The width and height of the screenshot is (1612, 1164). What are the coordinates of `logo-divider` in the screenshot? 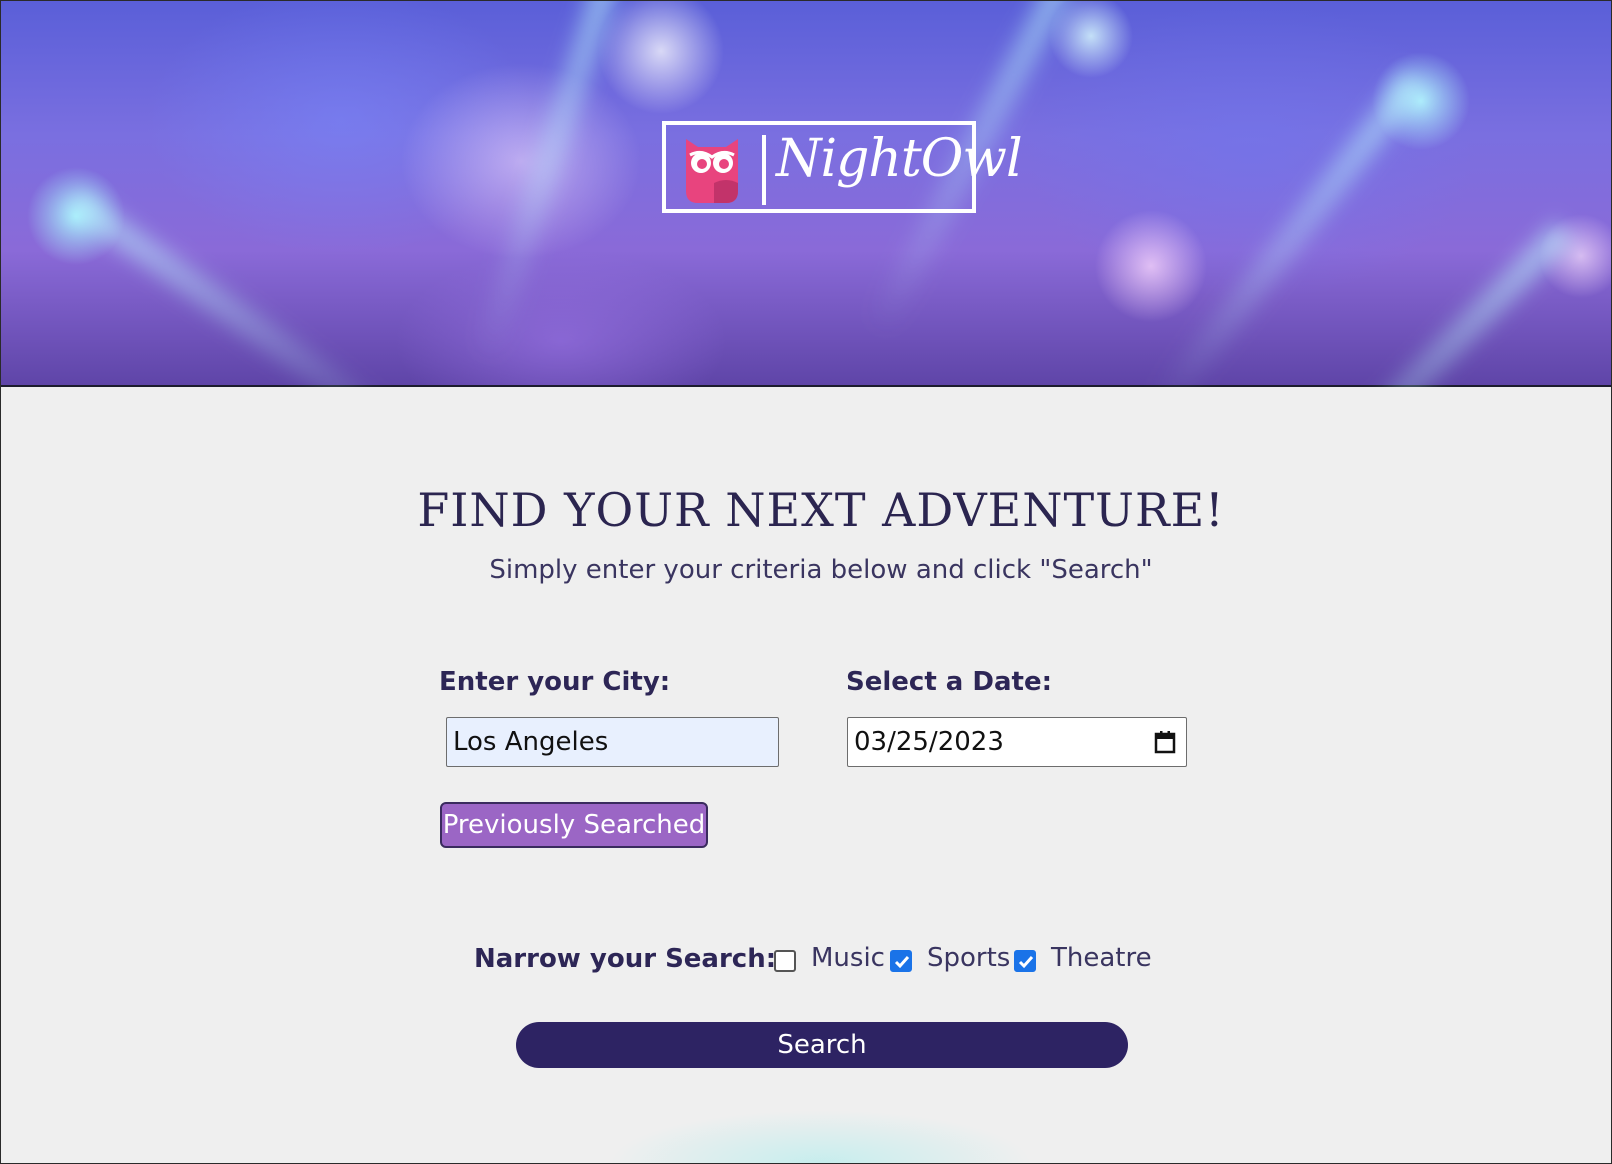 It's located at (764, 170).